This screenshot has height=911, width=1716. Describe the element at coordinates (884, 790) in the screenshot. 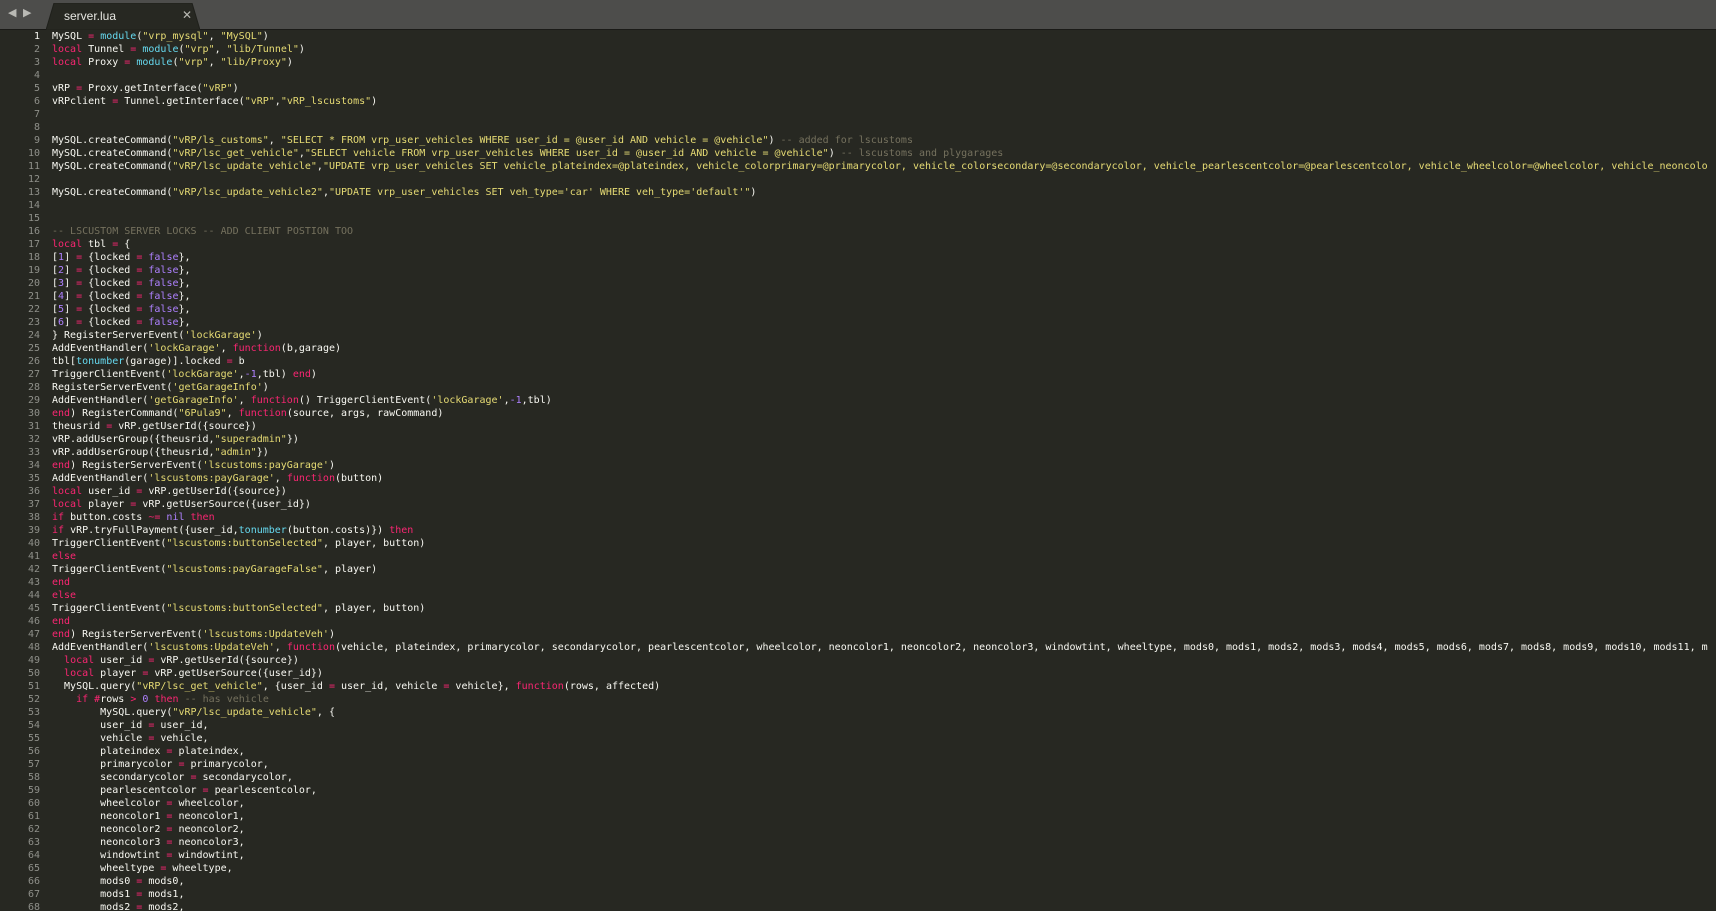

I see `code-line: pearlescentcolor = pearlescentcolor,` at that location.